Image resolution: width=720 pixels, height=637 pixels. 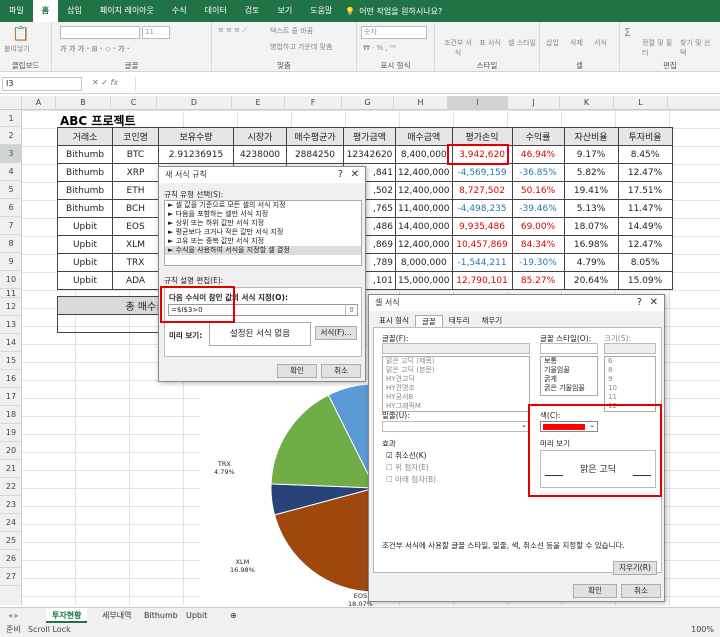 What do you see at coordinates (456, 361) in the screenshot?
I see `list-item: 맑은 고딕 (제목)` at bounding box center [456, 361].